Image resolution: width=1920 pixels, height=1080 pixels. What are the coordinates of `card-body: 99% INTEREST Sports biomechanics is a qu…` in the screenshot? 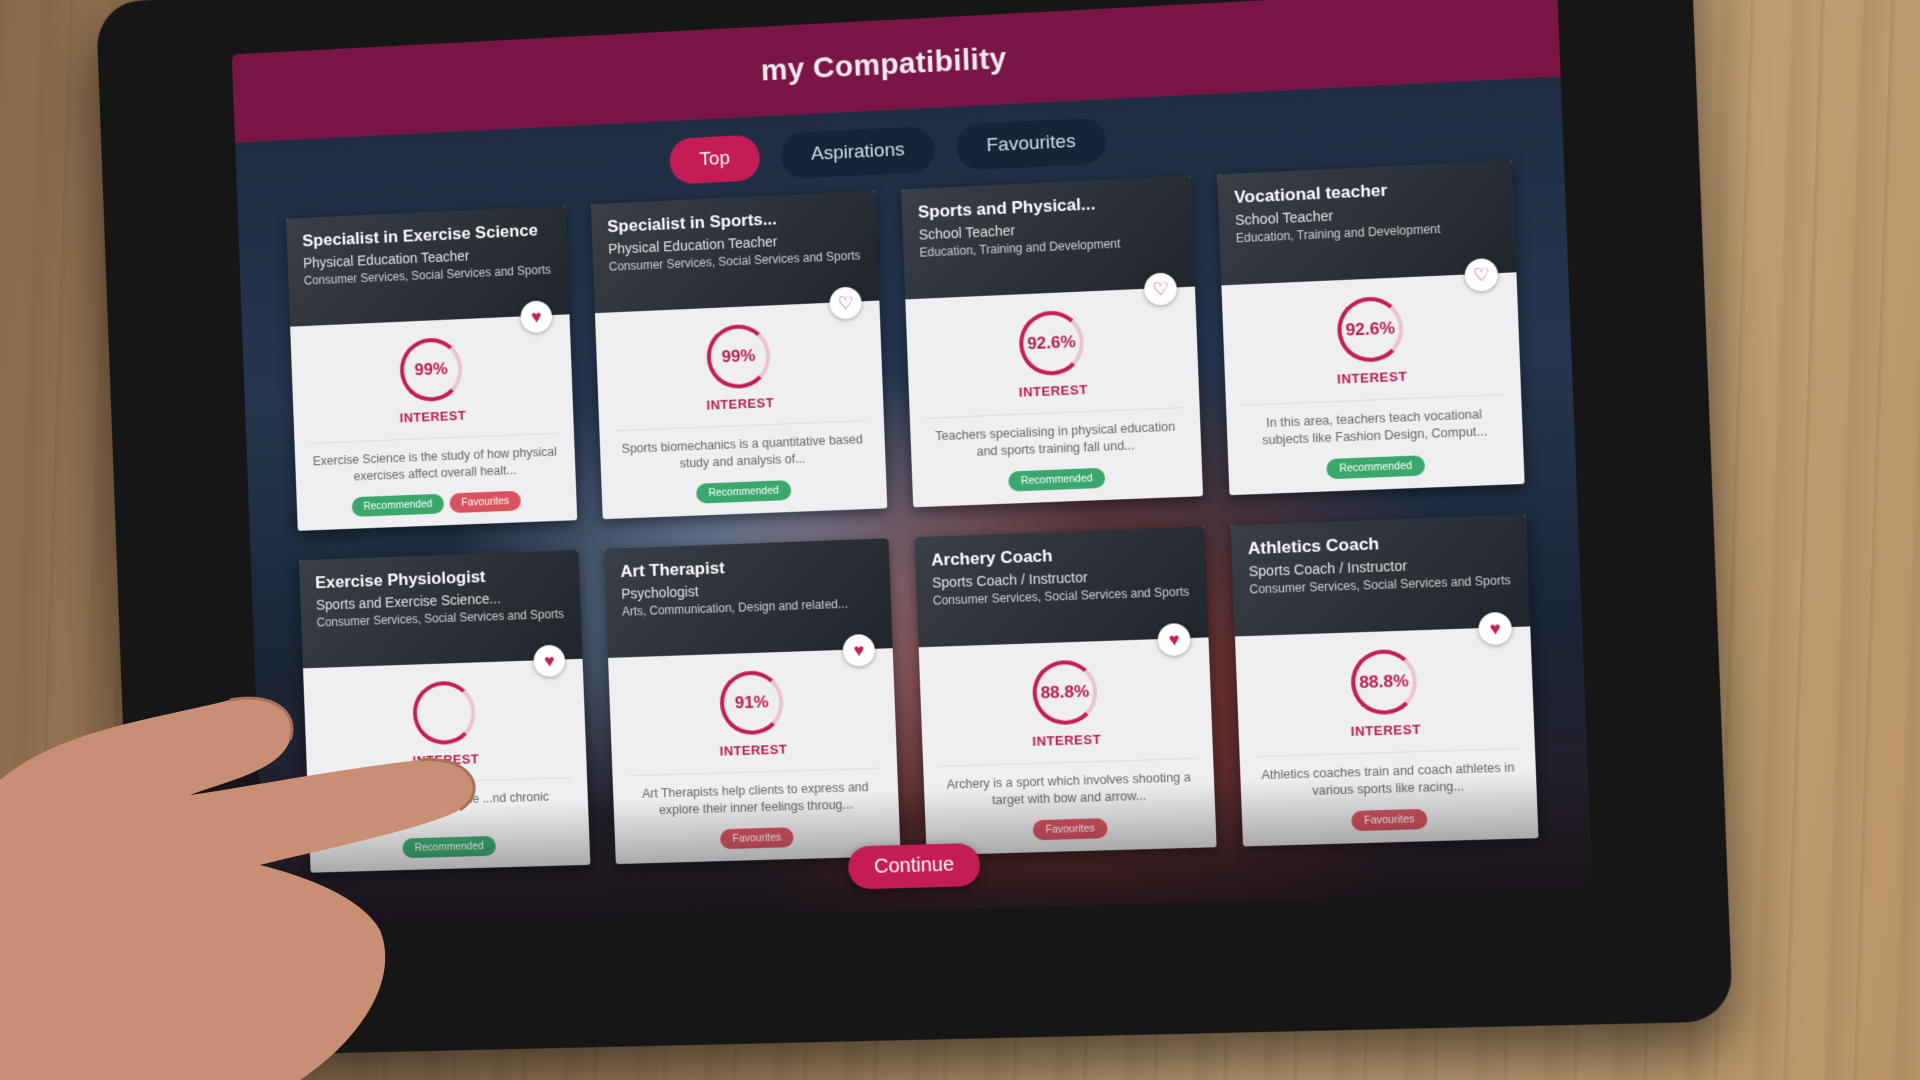 It's located at (741, 404).